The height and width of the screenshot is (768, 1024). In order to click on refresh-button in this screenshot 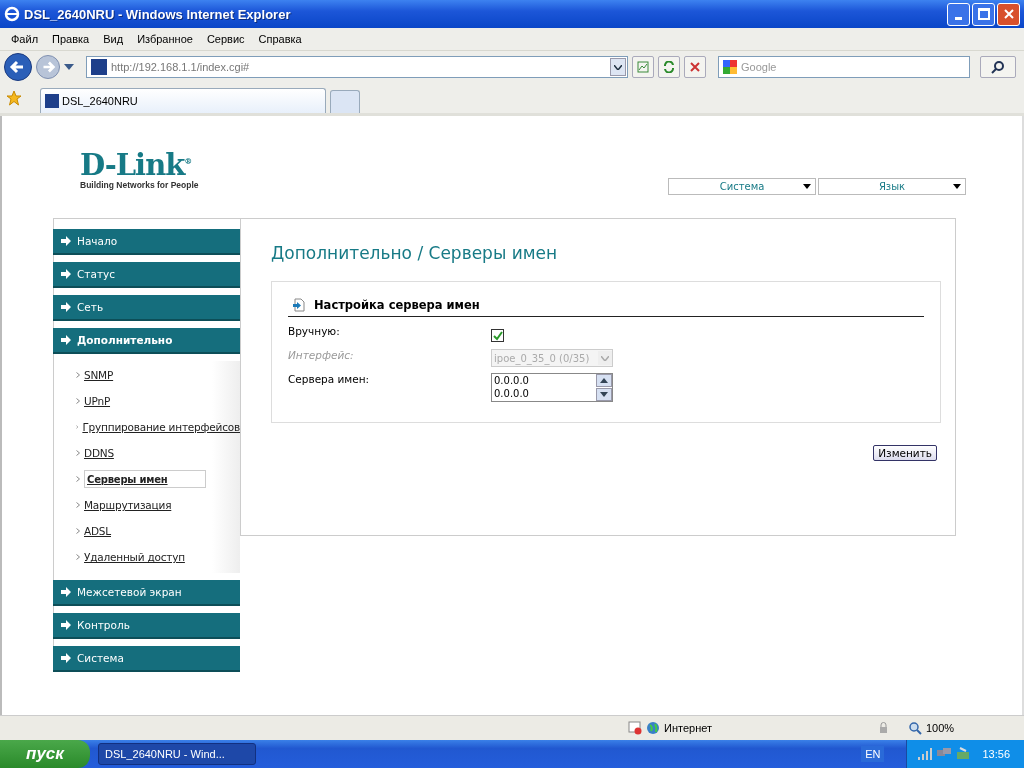, I will do `click(669, 67)`.